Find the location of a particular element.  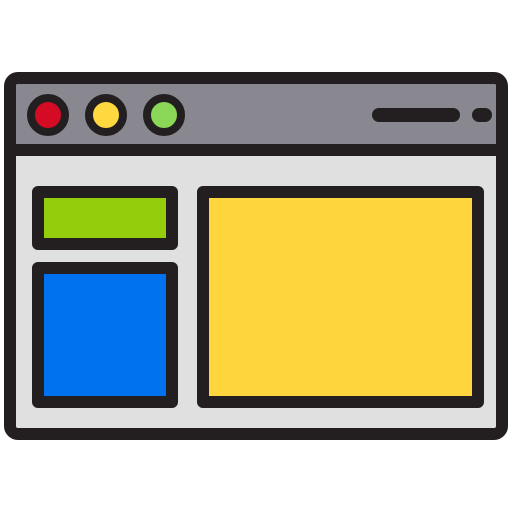

sidebar-content-block is located at coordinates (105, 335).